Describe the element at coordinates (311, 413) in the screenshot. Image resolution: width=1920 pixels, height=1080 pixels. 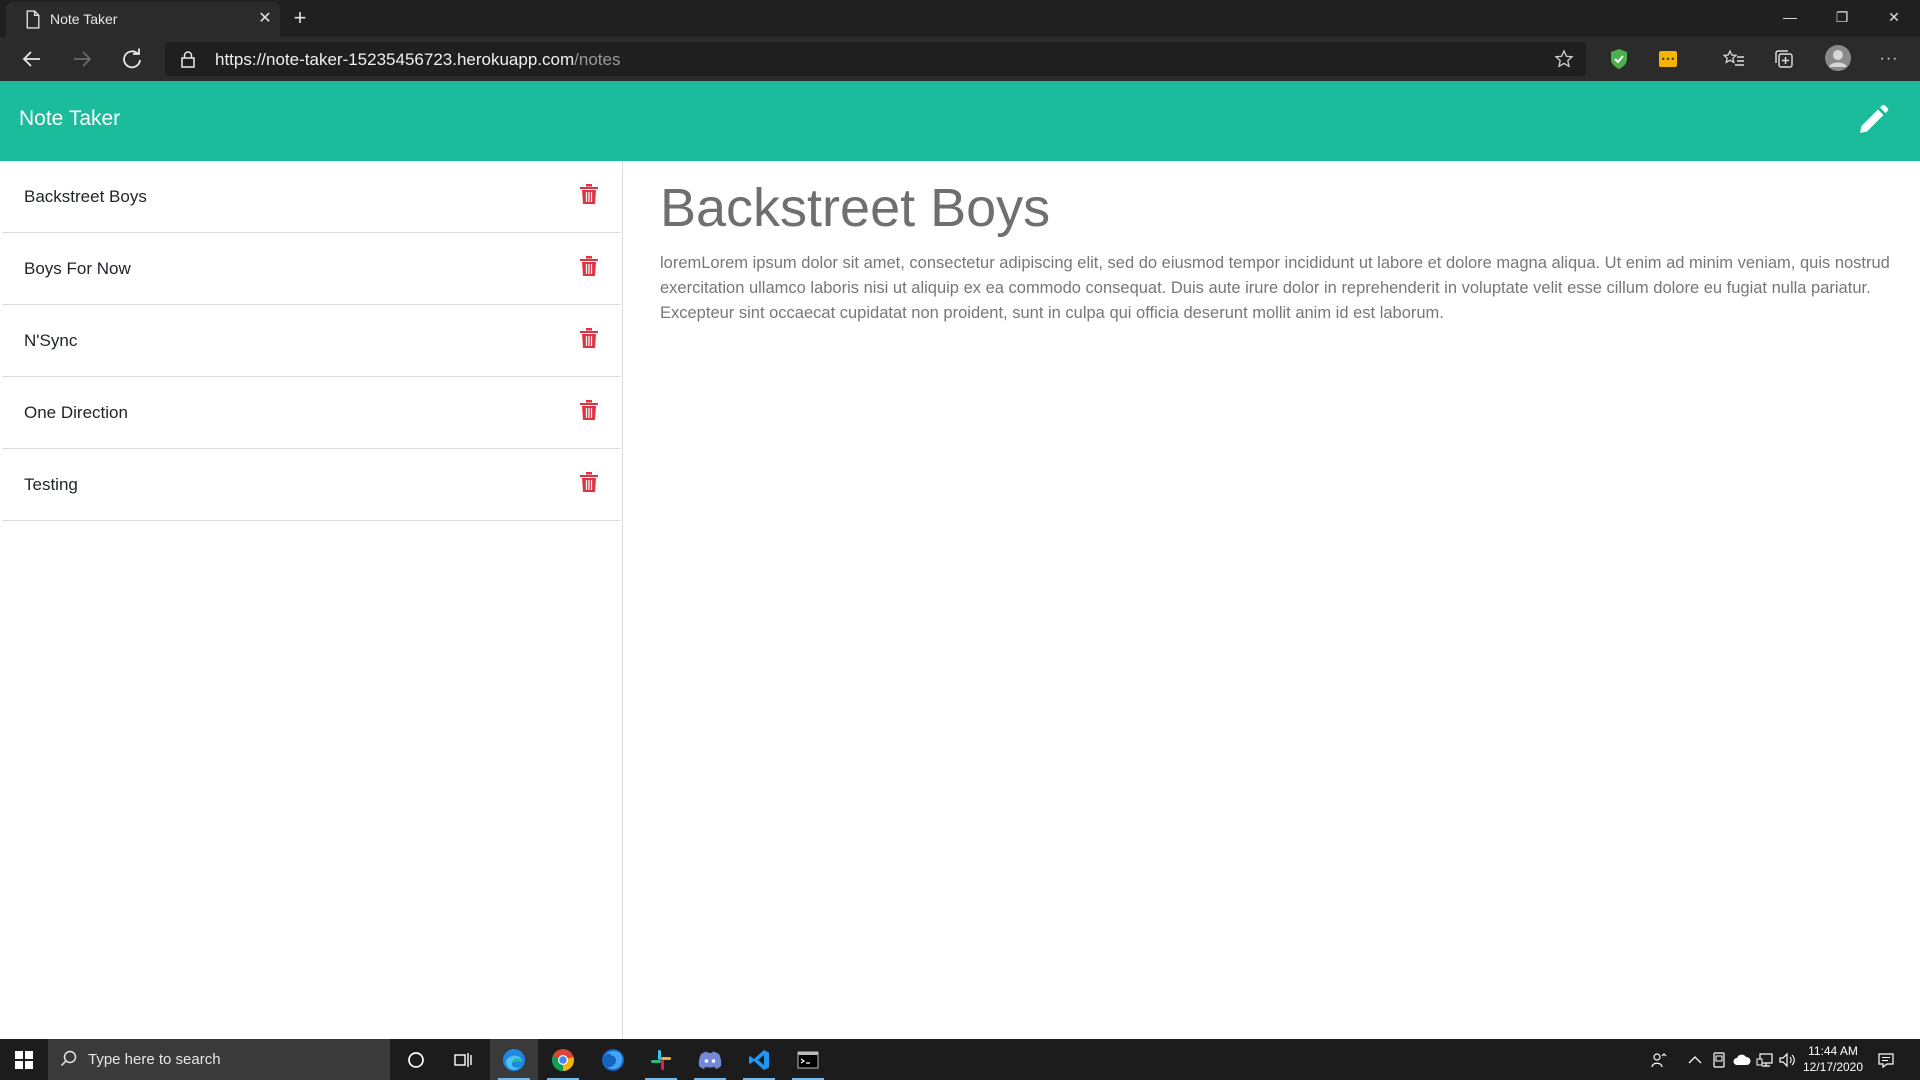
I see `list-item: One Direction` at that location.